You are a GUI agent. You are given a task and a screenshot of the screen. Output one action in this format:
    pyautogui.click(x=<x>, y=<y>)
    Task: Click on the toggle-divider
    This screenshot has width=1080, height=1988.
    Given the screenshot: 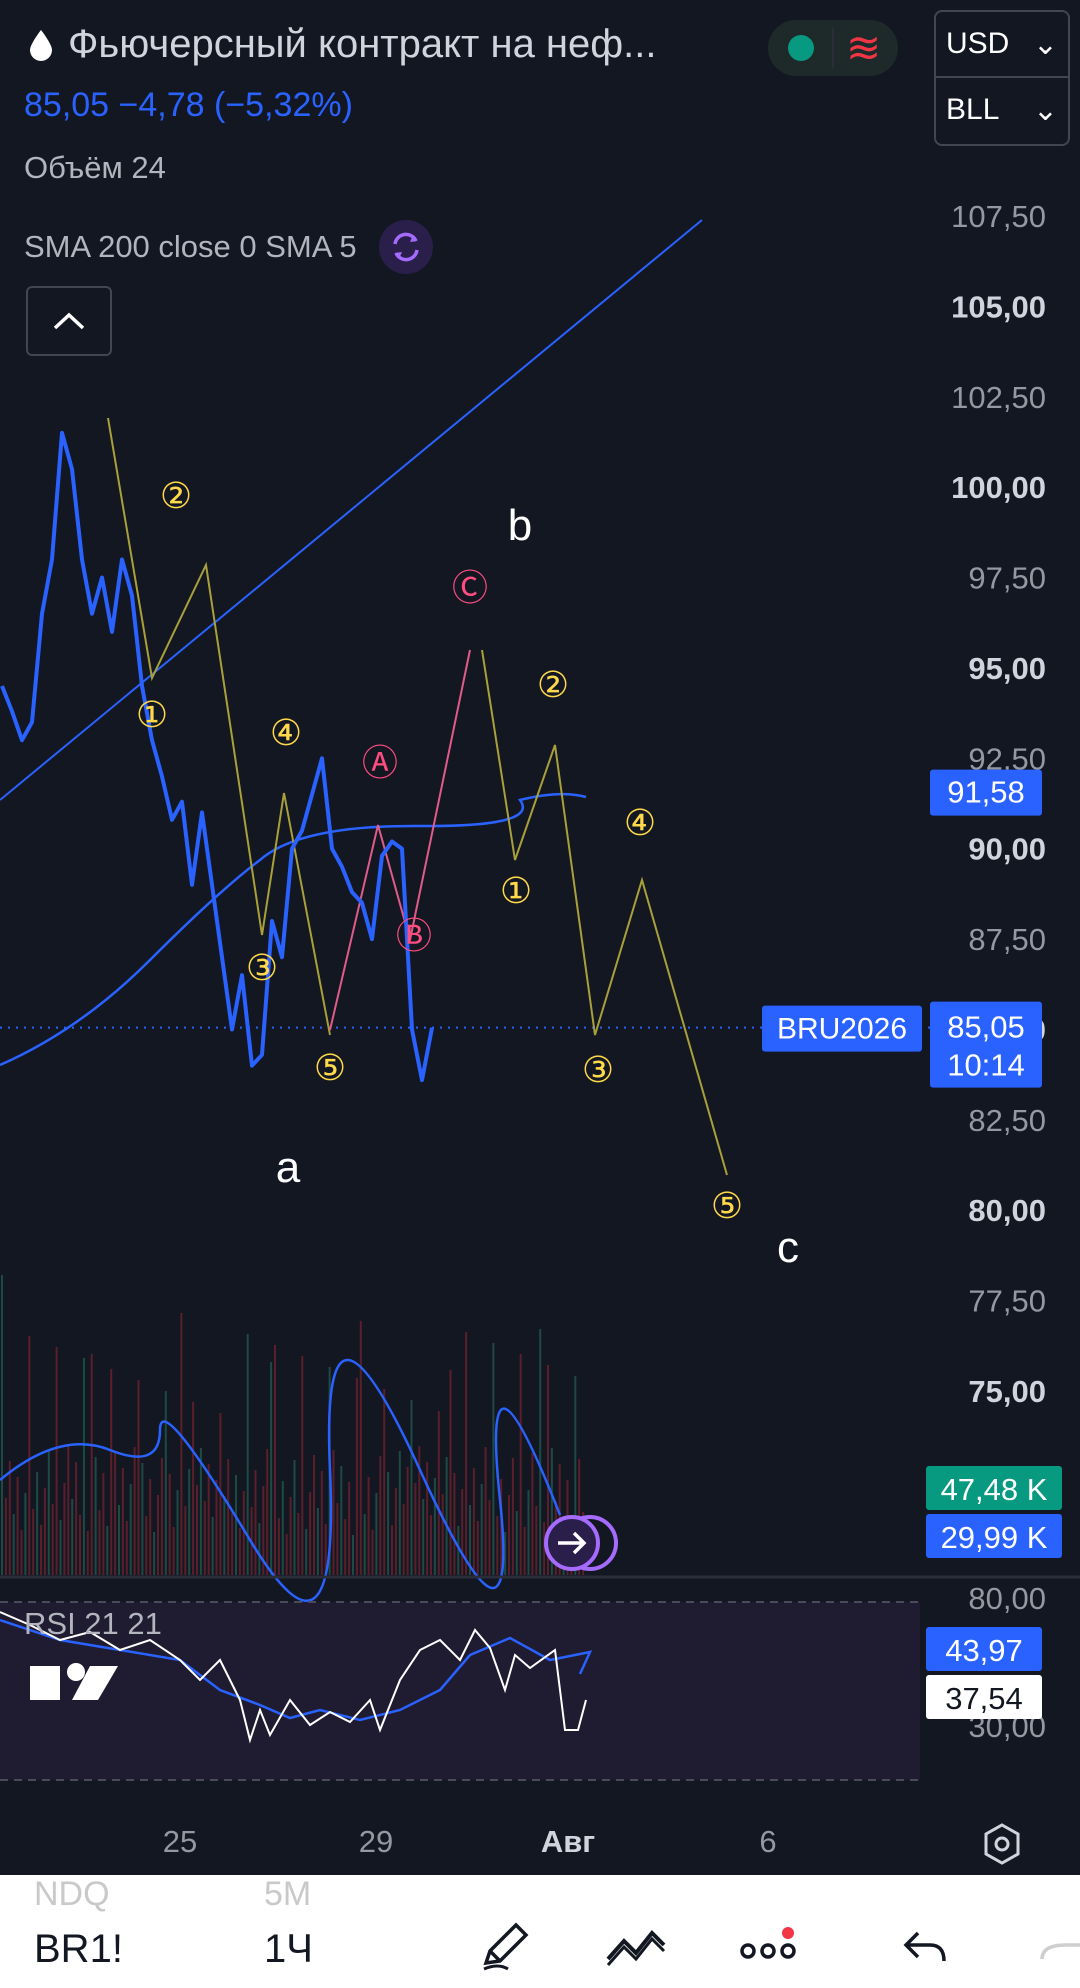 What is the action you would take?
    pyautogui.click(x=833, y=48)
    